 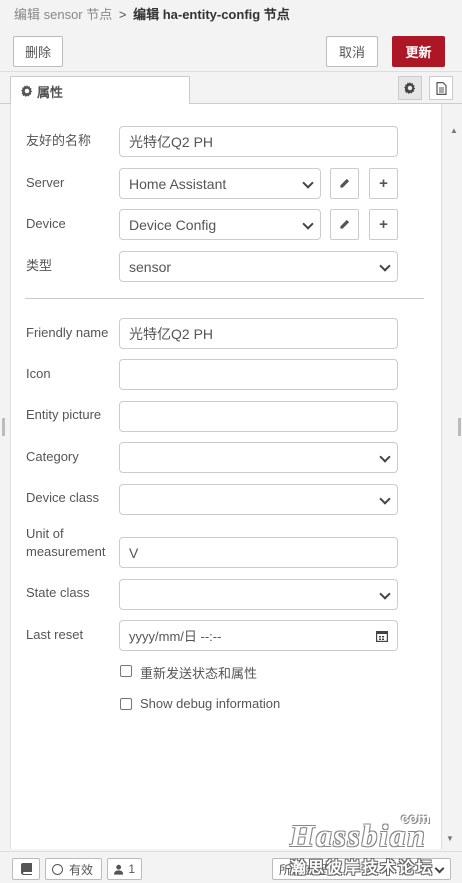 What do you see at coordinates (415, 818) in the screenshot?
I see `watermark-com: com` at bounding box center [415, 818].